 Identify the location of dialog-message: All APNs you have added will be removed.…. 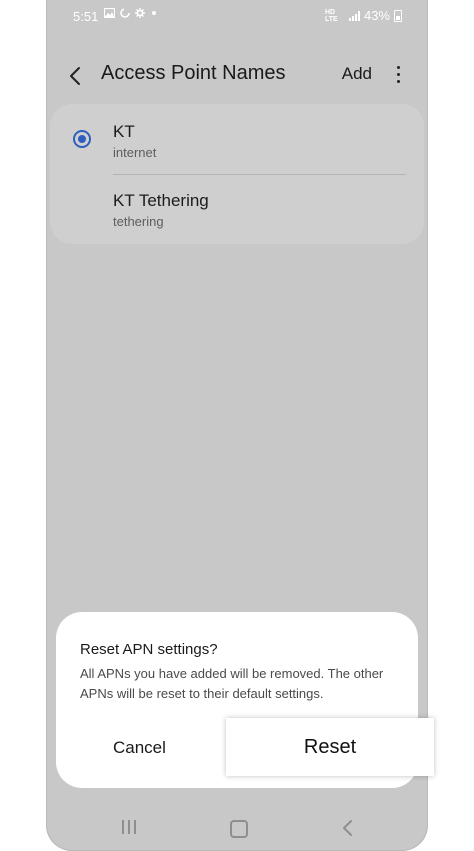
(232, 683).